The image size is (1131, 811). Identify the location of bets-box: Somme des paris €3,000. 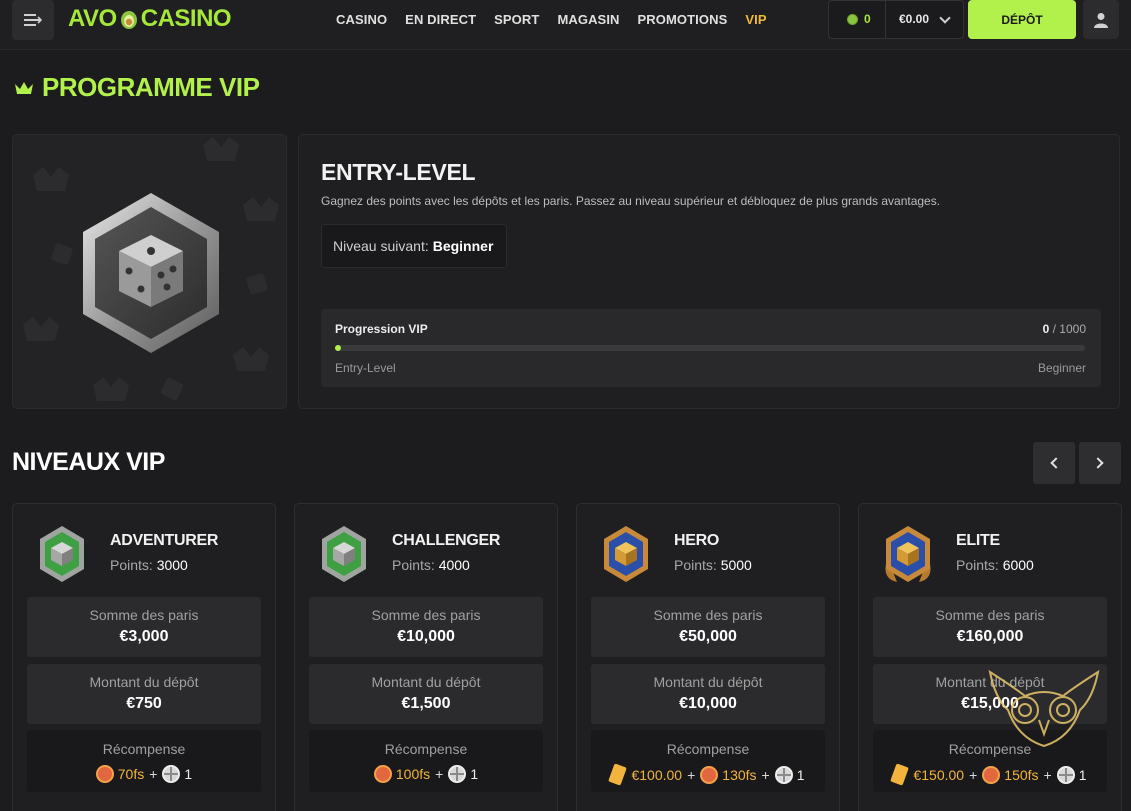
(144, 627).